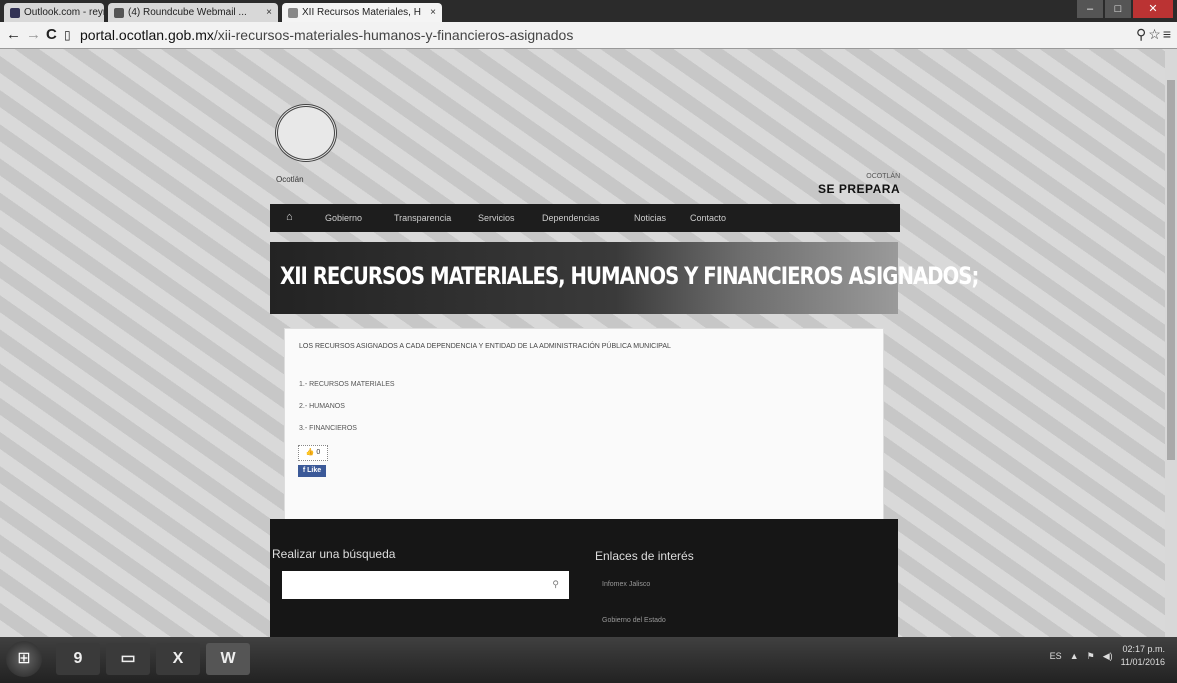 This screenshot has width=1177, height=683. I want to click on links-heading: Enlaces de interés, so click(644, 556).